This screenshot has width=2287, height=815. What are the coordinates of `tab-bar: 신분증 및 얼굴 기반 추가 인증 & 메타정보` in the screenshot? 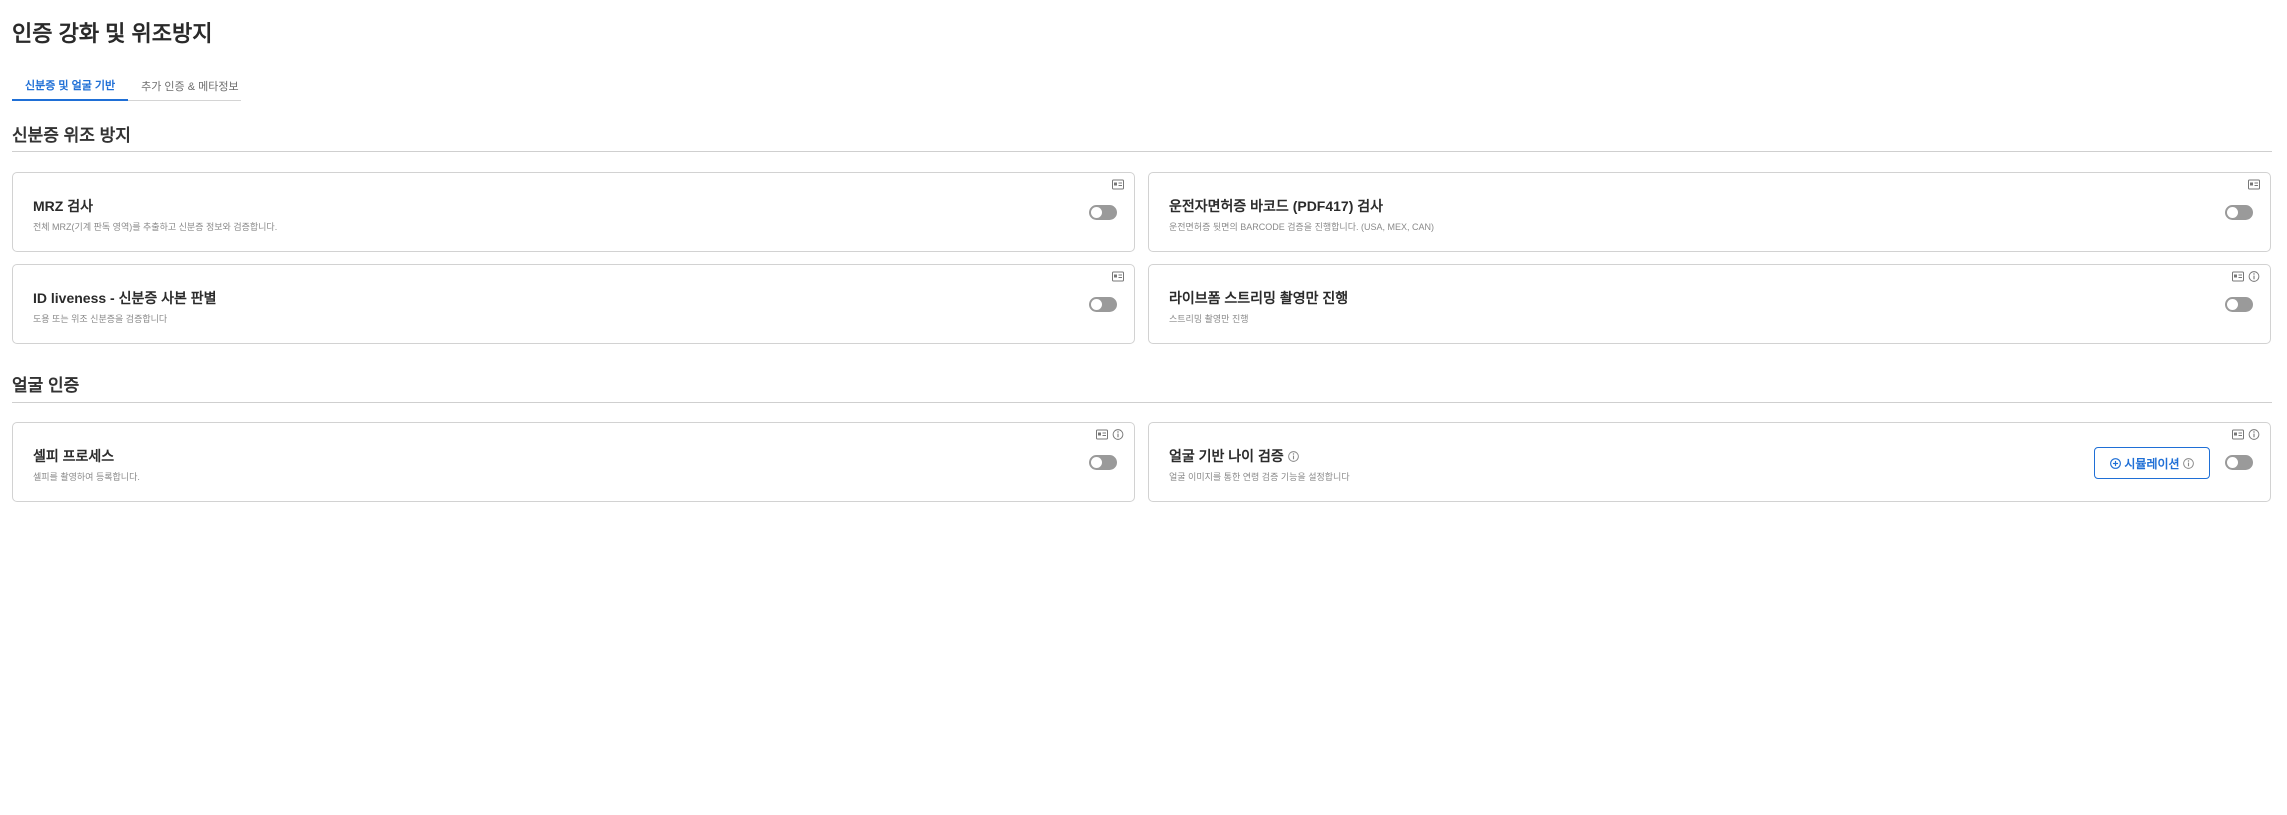 It's located at (126, 85).